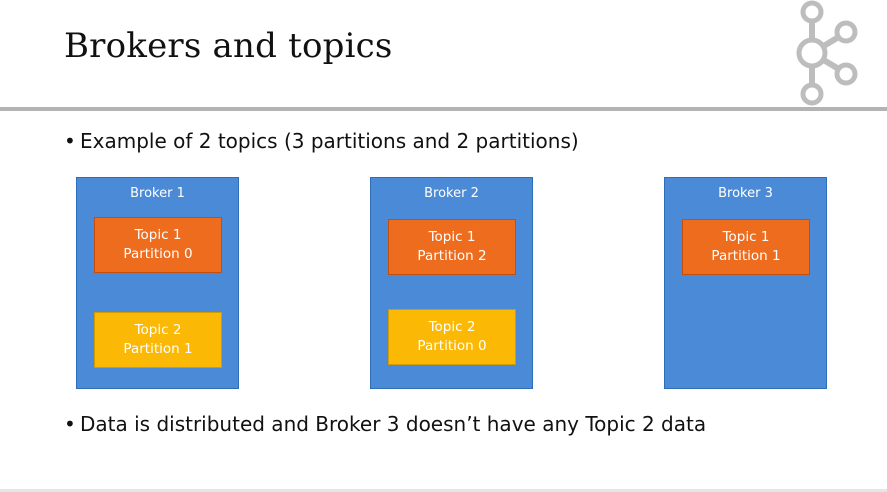 The height and width of the screenshot is (492, 887). What do you see at coordinates (452, 247) in the screenshot?
I see `partition-box: Topic 1 Partition 2` at bounding box center [452, 247].